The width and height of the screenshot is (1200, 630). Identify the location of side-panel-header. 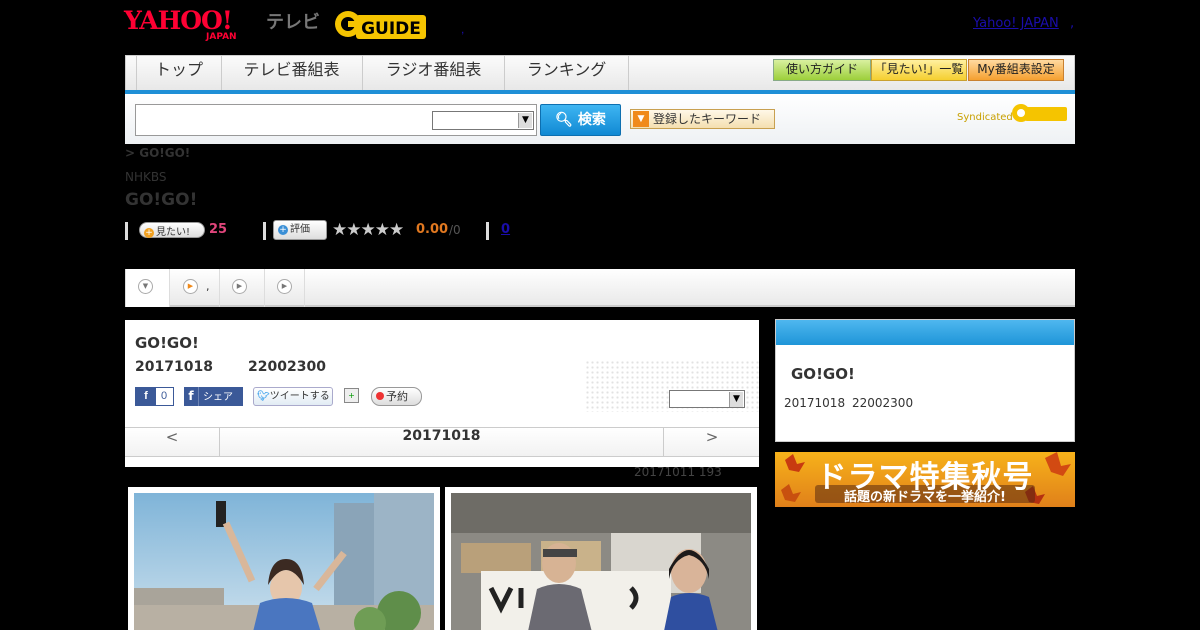
(925, 332).